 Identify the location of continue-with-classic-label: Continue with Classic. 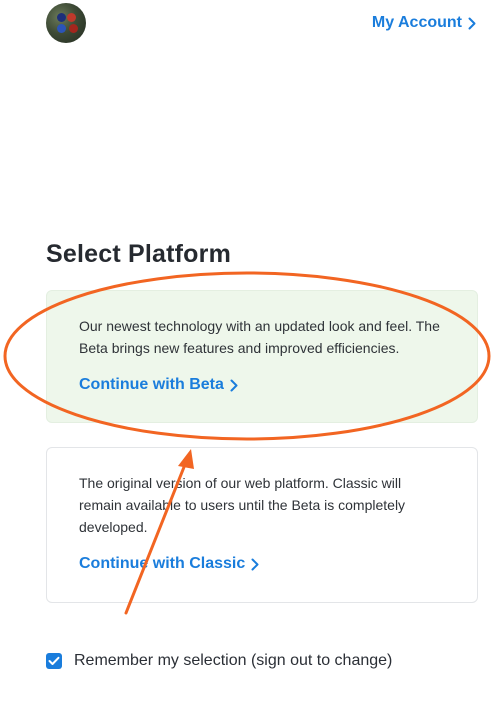
(162, 563).